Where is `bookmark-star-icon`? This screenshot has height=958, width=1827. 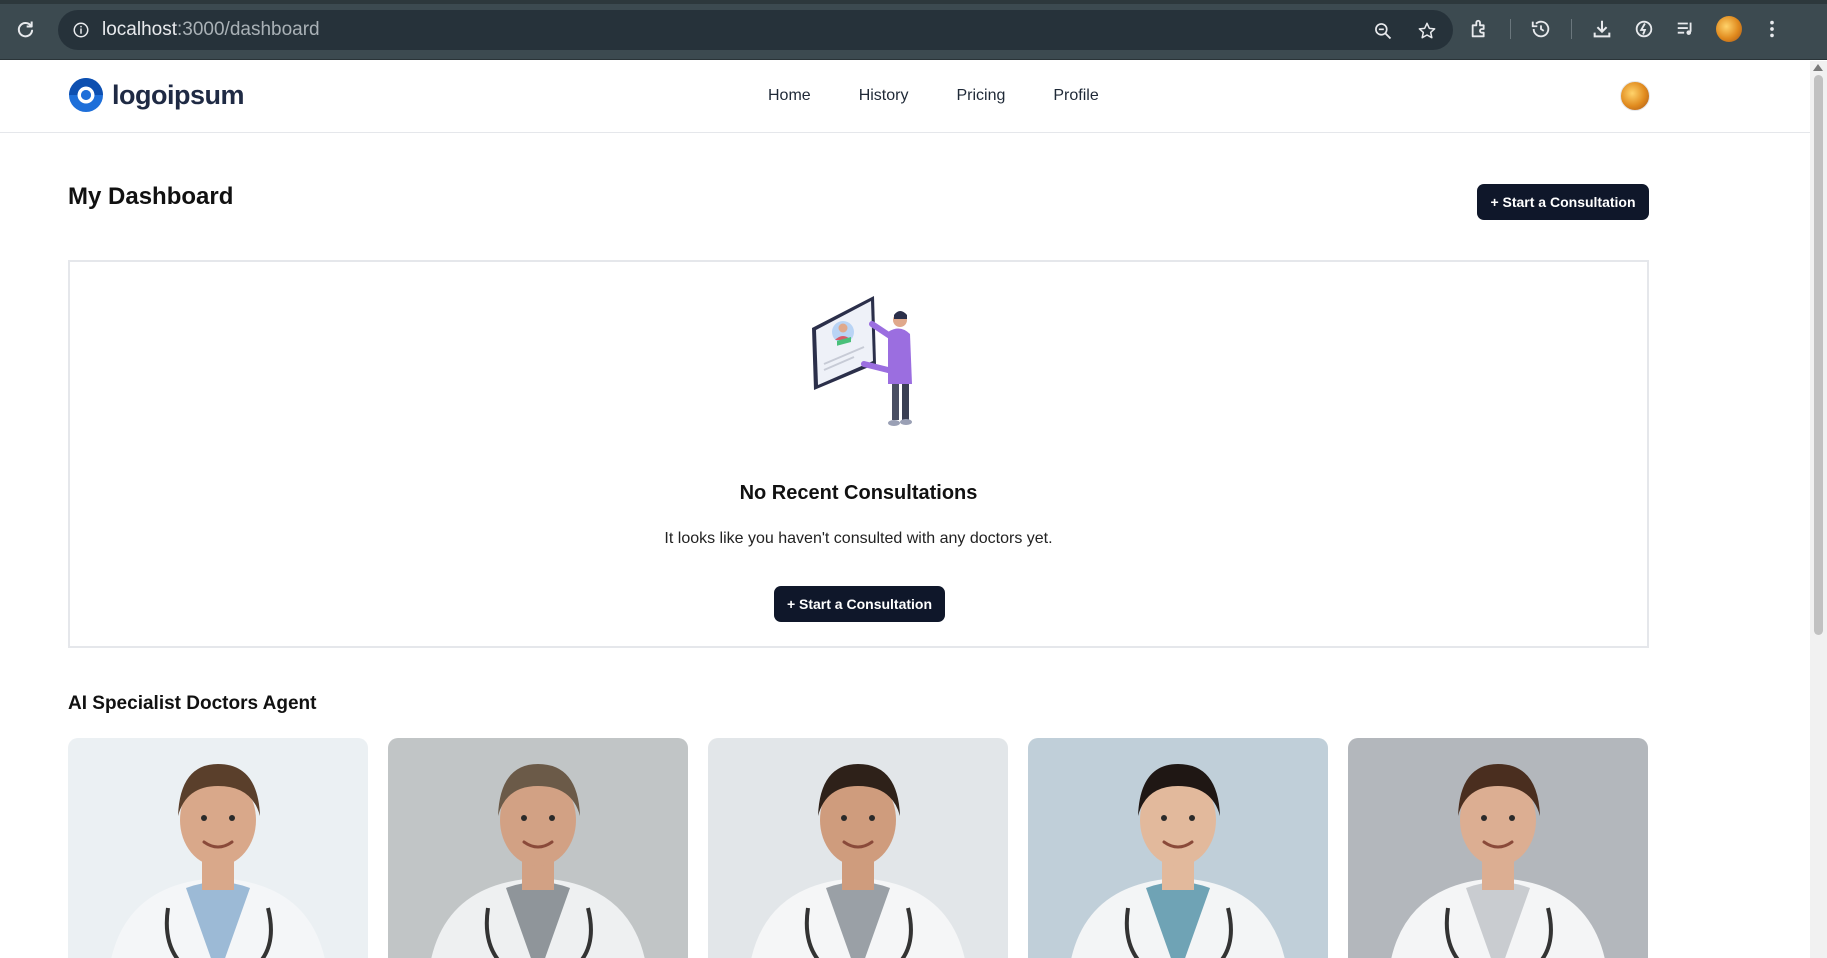
bookmark-star-icon is located at coordinates (1427, 31).